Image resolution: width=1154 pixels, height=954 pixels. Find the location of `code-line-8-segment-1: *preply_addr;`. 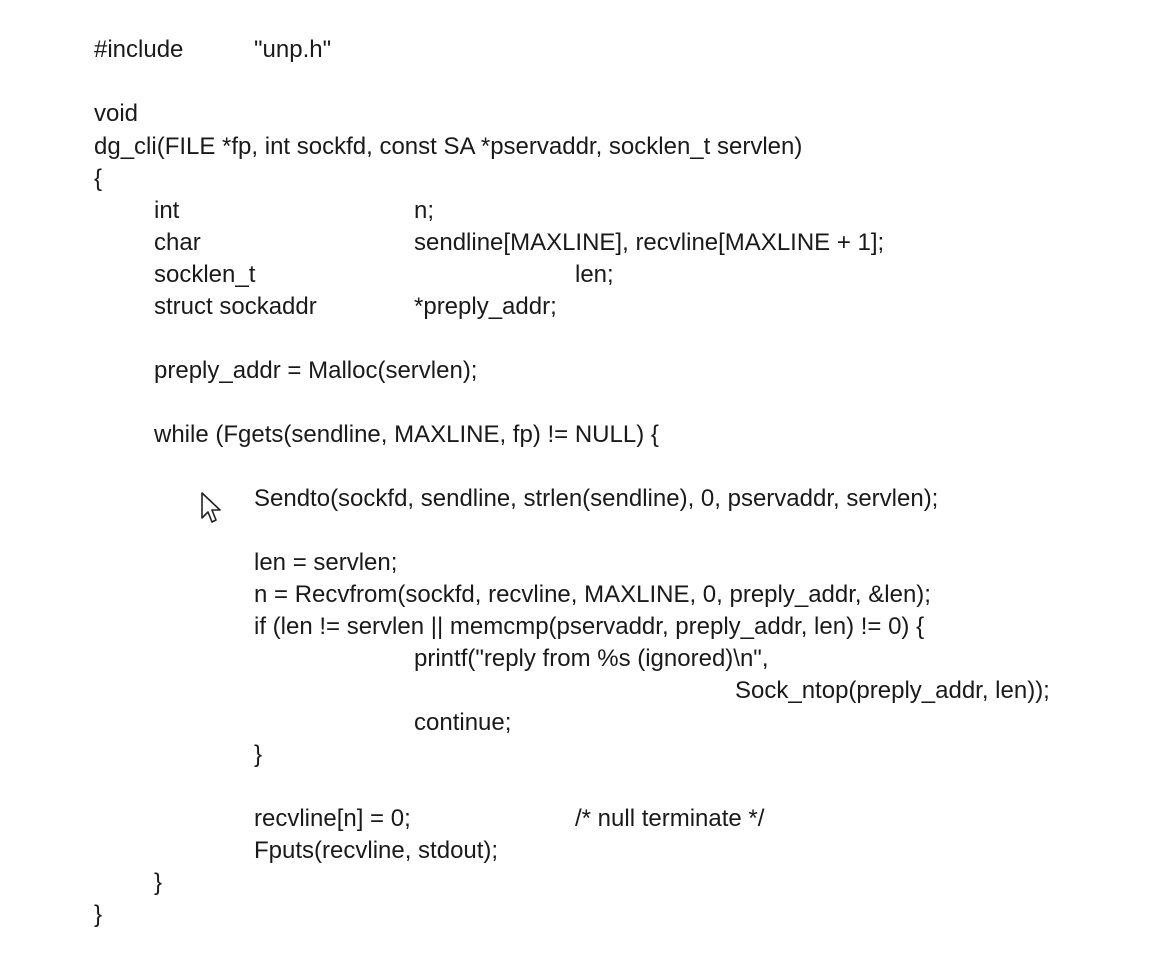

code-line-8-segment-1: *preply_addr; is located at coordinates (485, 306).